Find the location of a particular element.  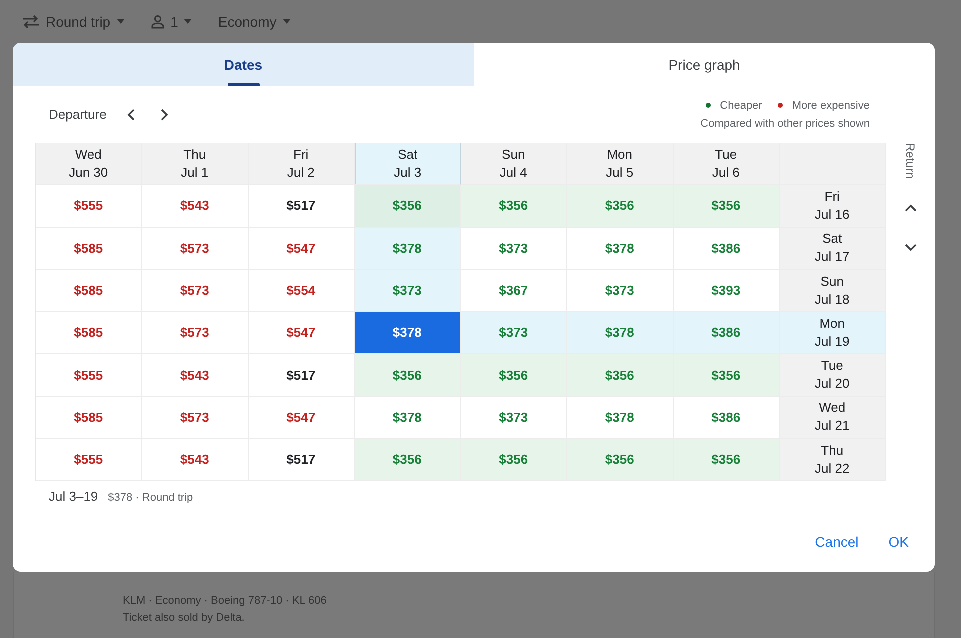

flight-details: KLM · Economy · Boeing 787-10 · KL 606 is located at coordinates (225, 601).